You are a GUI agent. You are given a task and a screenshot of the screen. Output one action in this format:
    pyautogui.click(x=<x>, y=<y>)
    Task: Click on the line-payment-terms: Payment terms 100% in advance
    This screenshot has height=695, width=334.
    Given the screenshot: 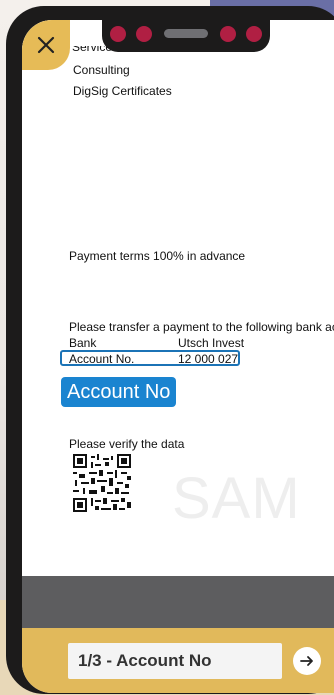 What is the action you would take?
    pyautogui.click(x=157, y=256)
    